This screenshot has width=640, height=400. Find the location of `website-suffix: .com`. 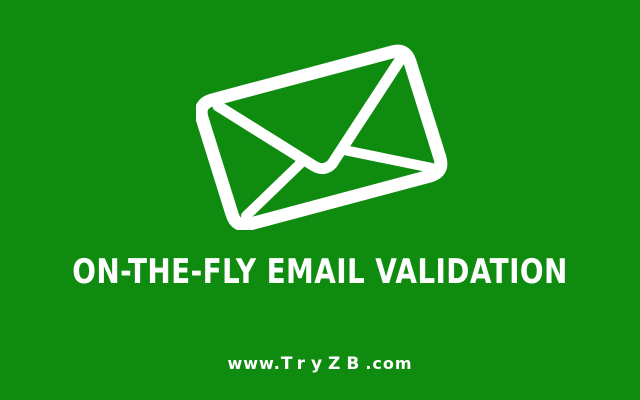

website-suffix: .com is located at coordinates (389, 363).